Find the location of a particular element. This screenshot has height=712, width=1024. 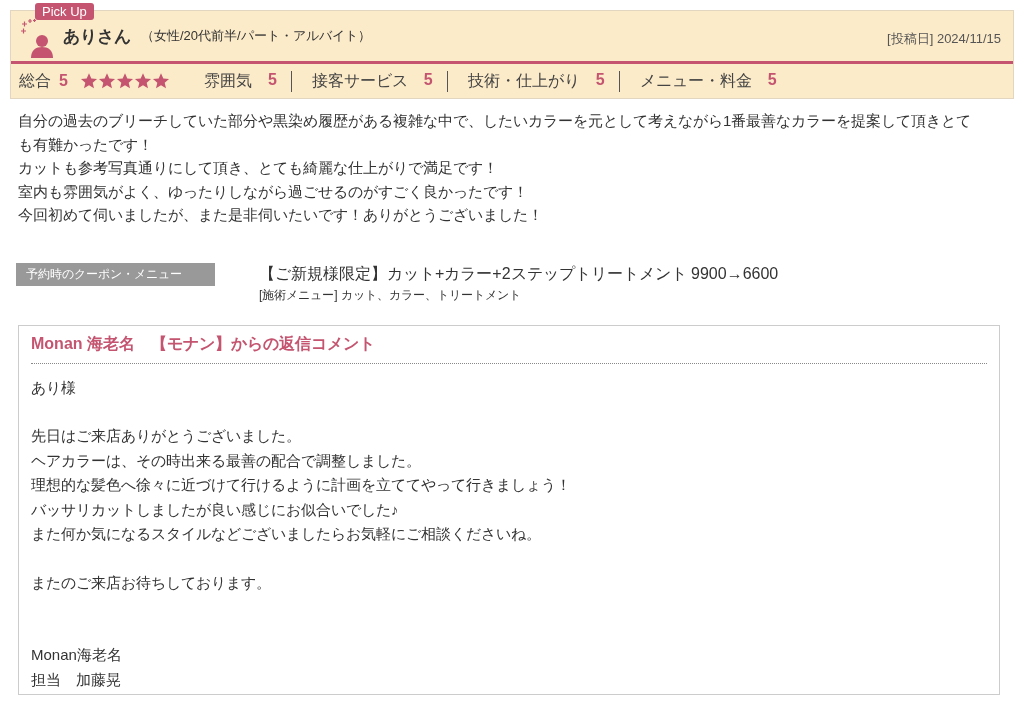

reply-text: 先日はご来店ありがとうございました。 is located at coordinates (166, 436).